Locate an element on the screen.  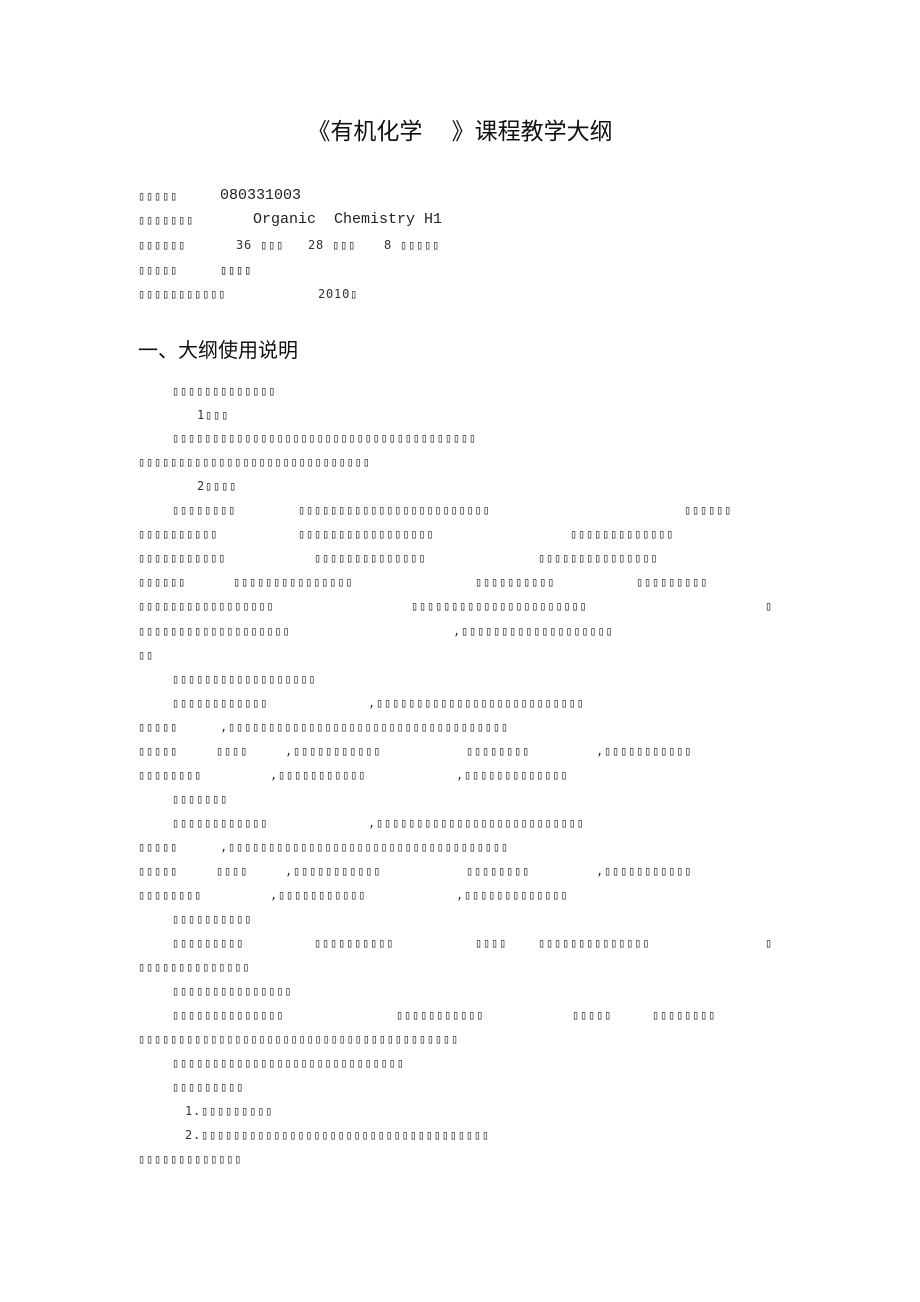
document-title: 《有机化学 》课程教学大纲 is located at coordinates (460, 132).